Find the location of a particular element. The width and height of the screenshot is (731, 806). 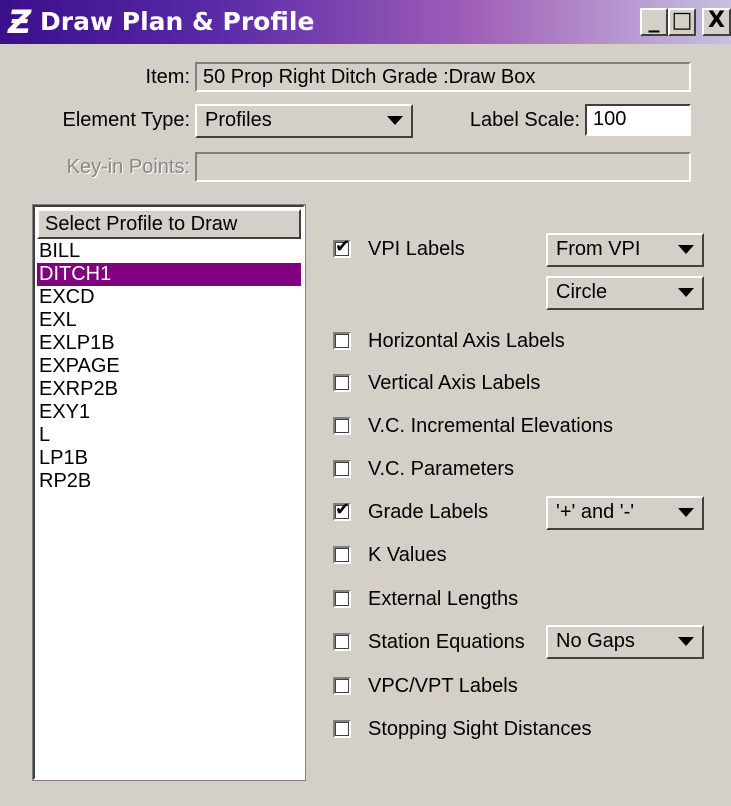

list-item-selected: DITCH1 is located at coordinates (169, 274).